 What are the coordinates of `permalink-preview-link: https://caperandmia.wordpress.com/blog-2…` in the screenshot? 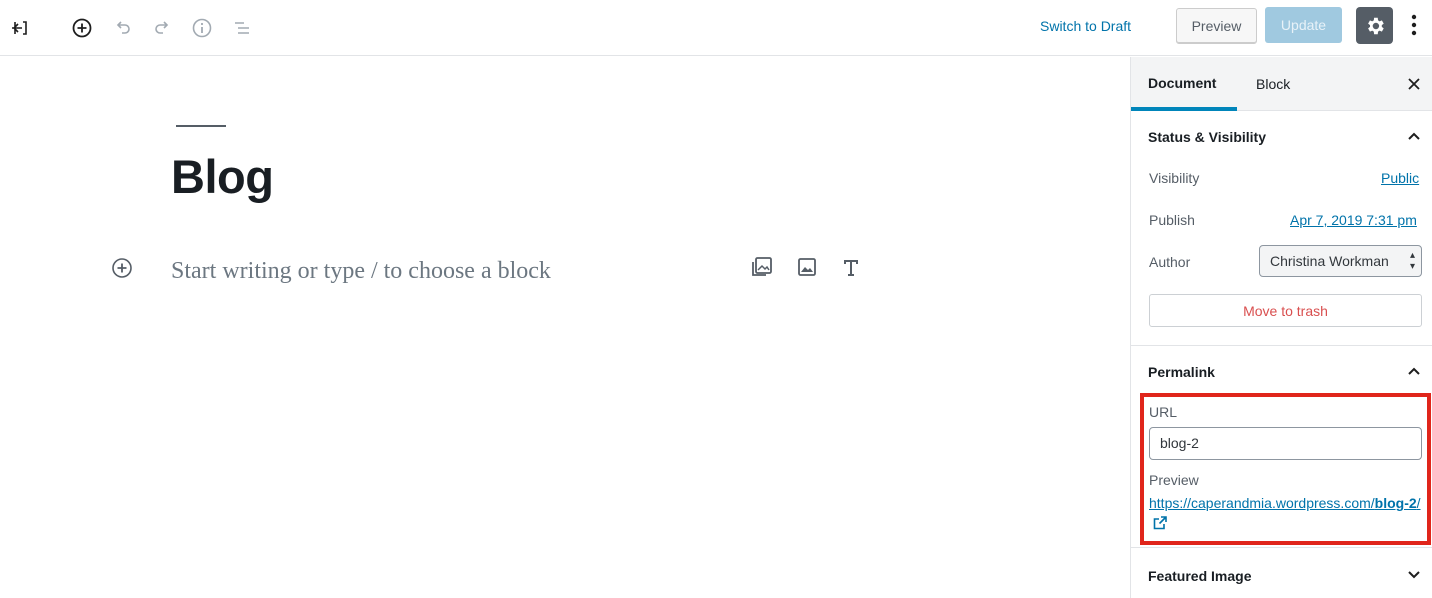 It's located at (1285, 513).